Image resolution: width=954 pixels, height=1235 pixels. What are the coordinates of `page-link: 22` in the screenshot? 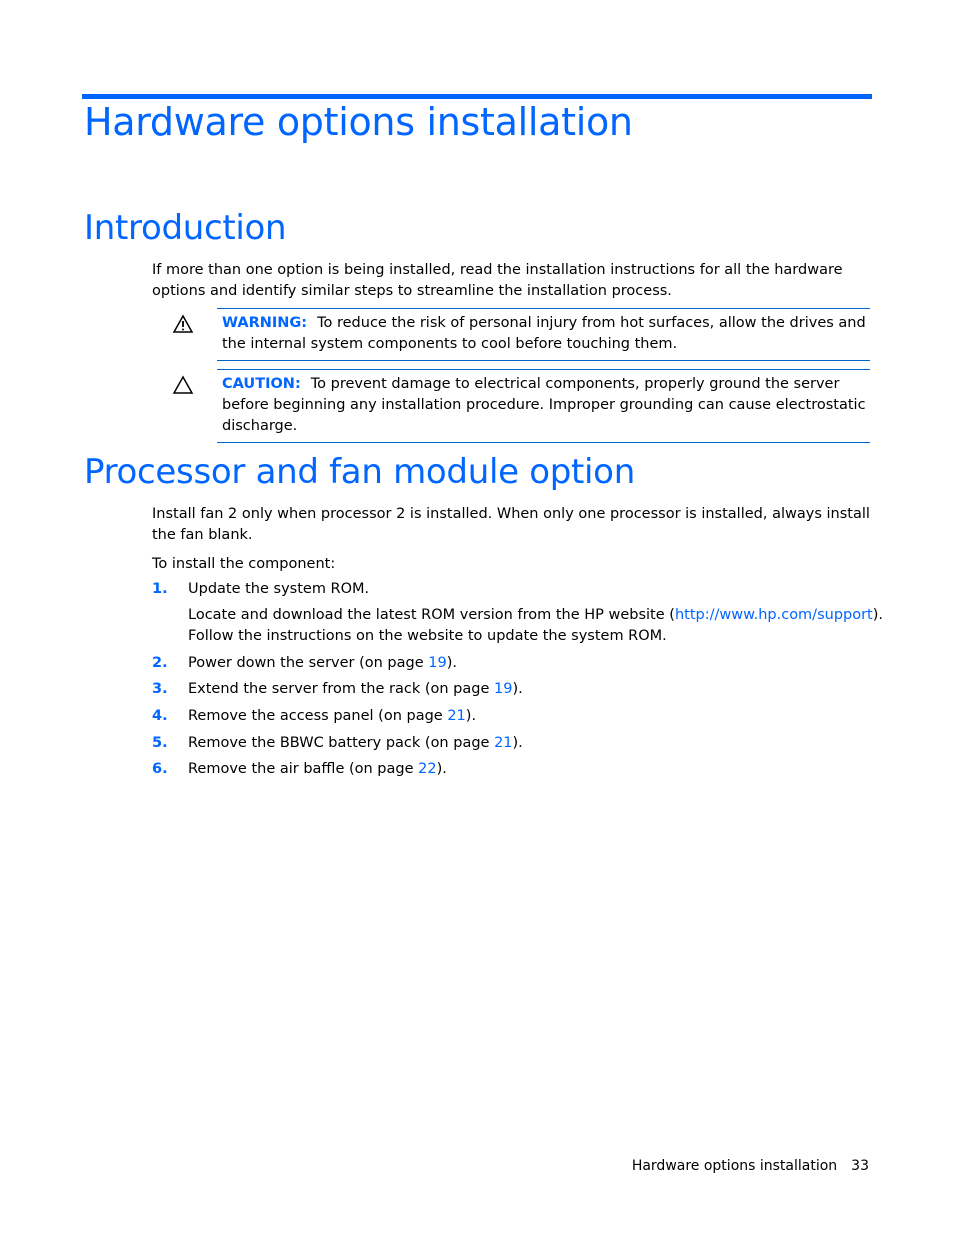 It's located at (427, 769).